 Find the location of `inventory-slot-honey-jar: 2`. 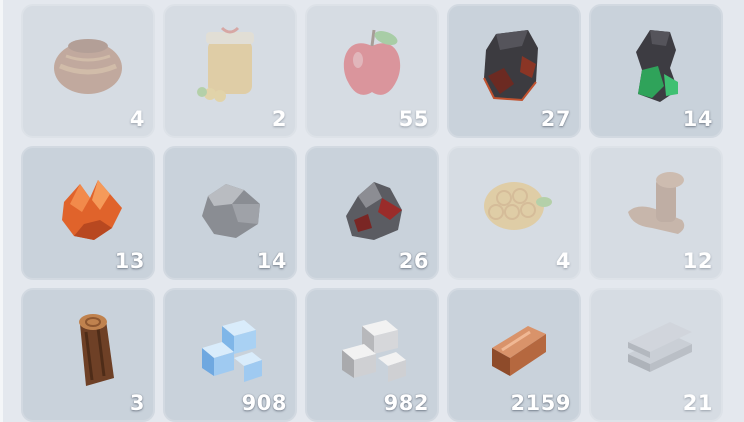

inventory-slot-honey-jar: 2 is located at coordinates (230, 71).